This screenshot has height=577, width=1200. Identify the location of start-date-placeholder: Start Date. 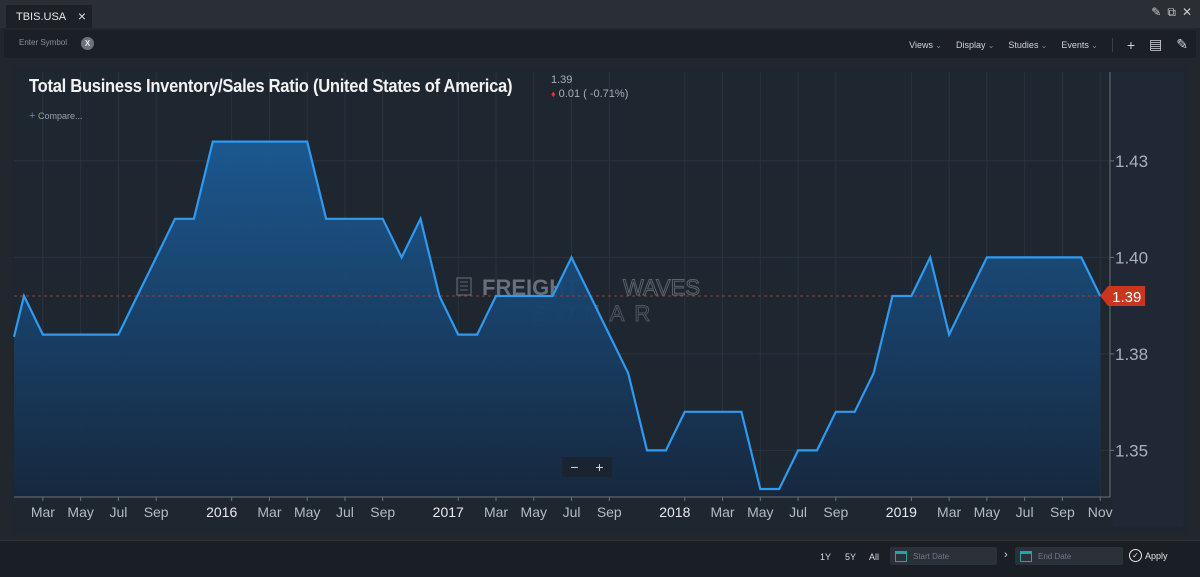
(931, 556).